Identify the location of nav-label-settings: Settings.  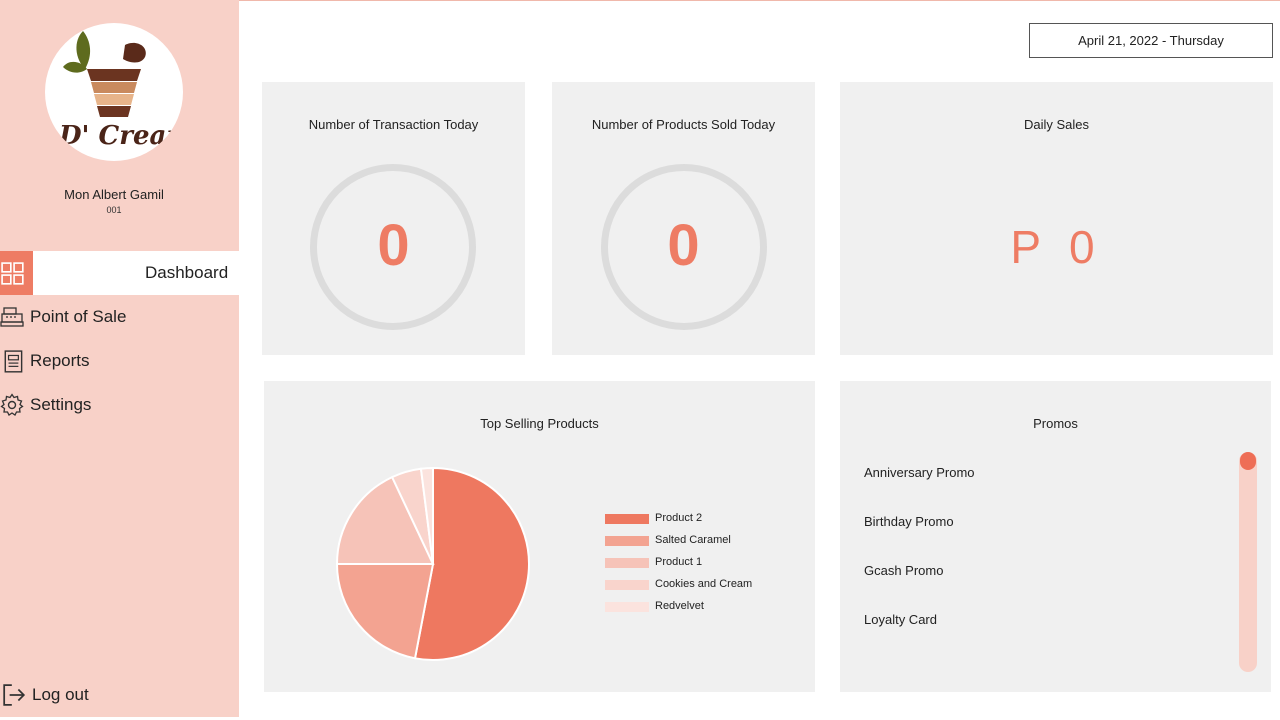
(61, 404).